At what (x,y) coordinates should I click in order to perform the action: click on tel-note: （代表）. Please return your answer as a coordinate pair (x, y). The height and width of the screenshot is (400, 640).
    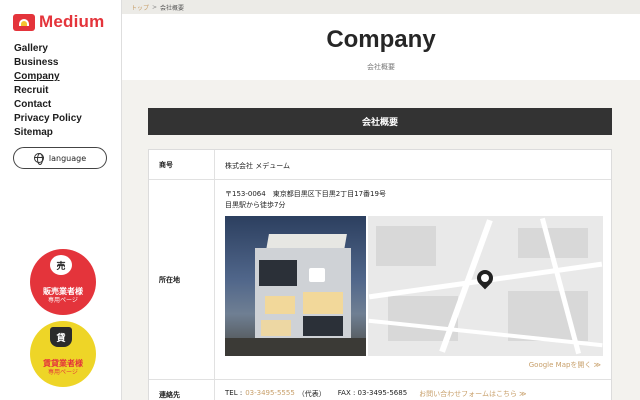
    Looking at the image, I should click on (311, 394).